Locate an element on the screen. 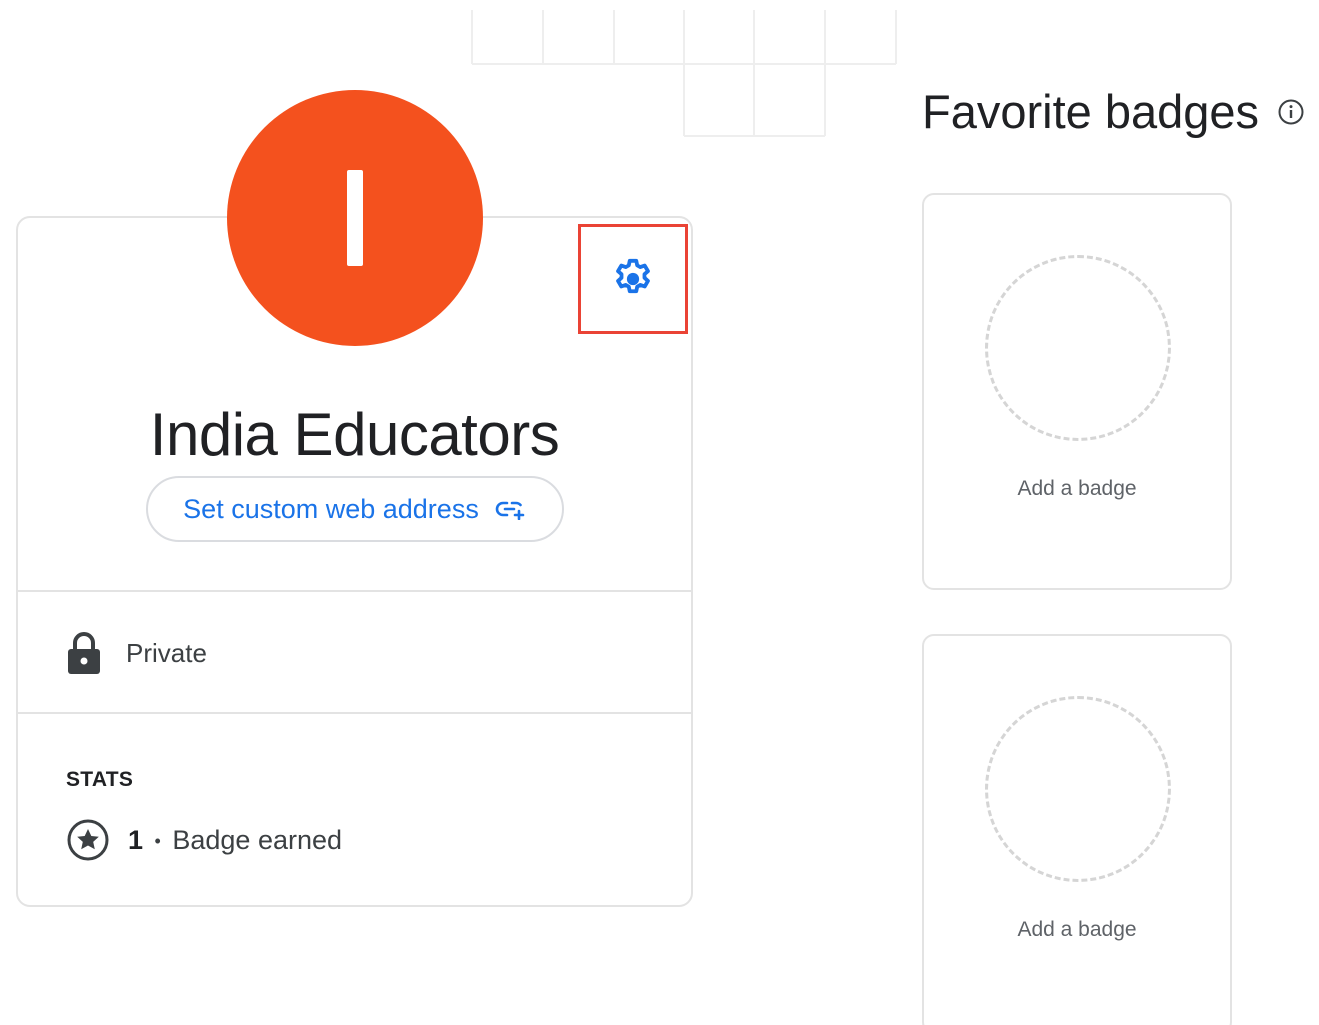  settings-button is located at coordinates (633, 279).